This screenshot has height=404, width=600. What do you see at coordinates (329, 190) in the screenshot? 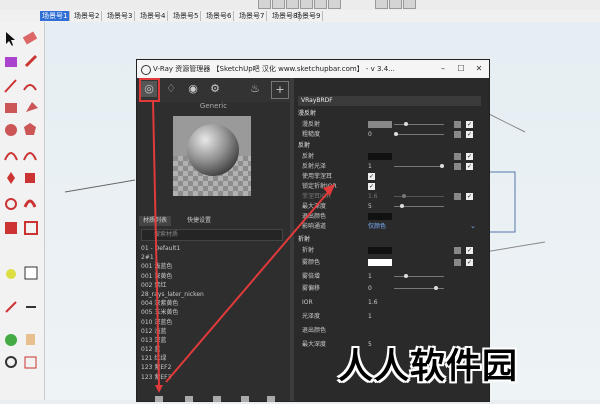
I see `arrow-head-up` at bounding box center [329, 190].